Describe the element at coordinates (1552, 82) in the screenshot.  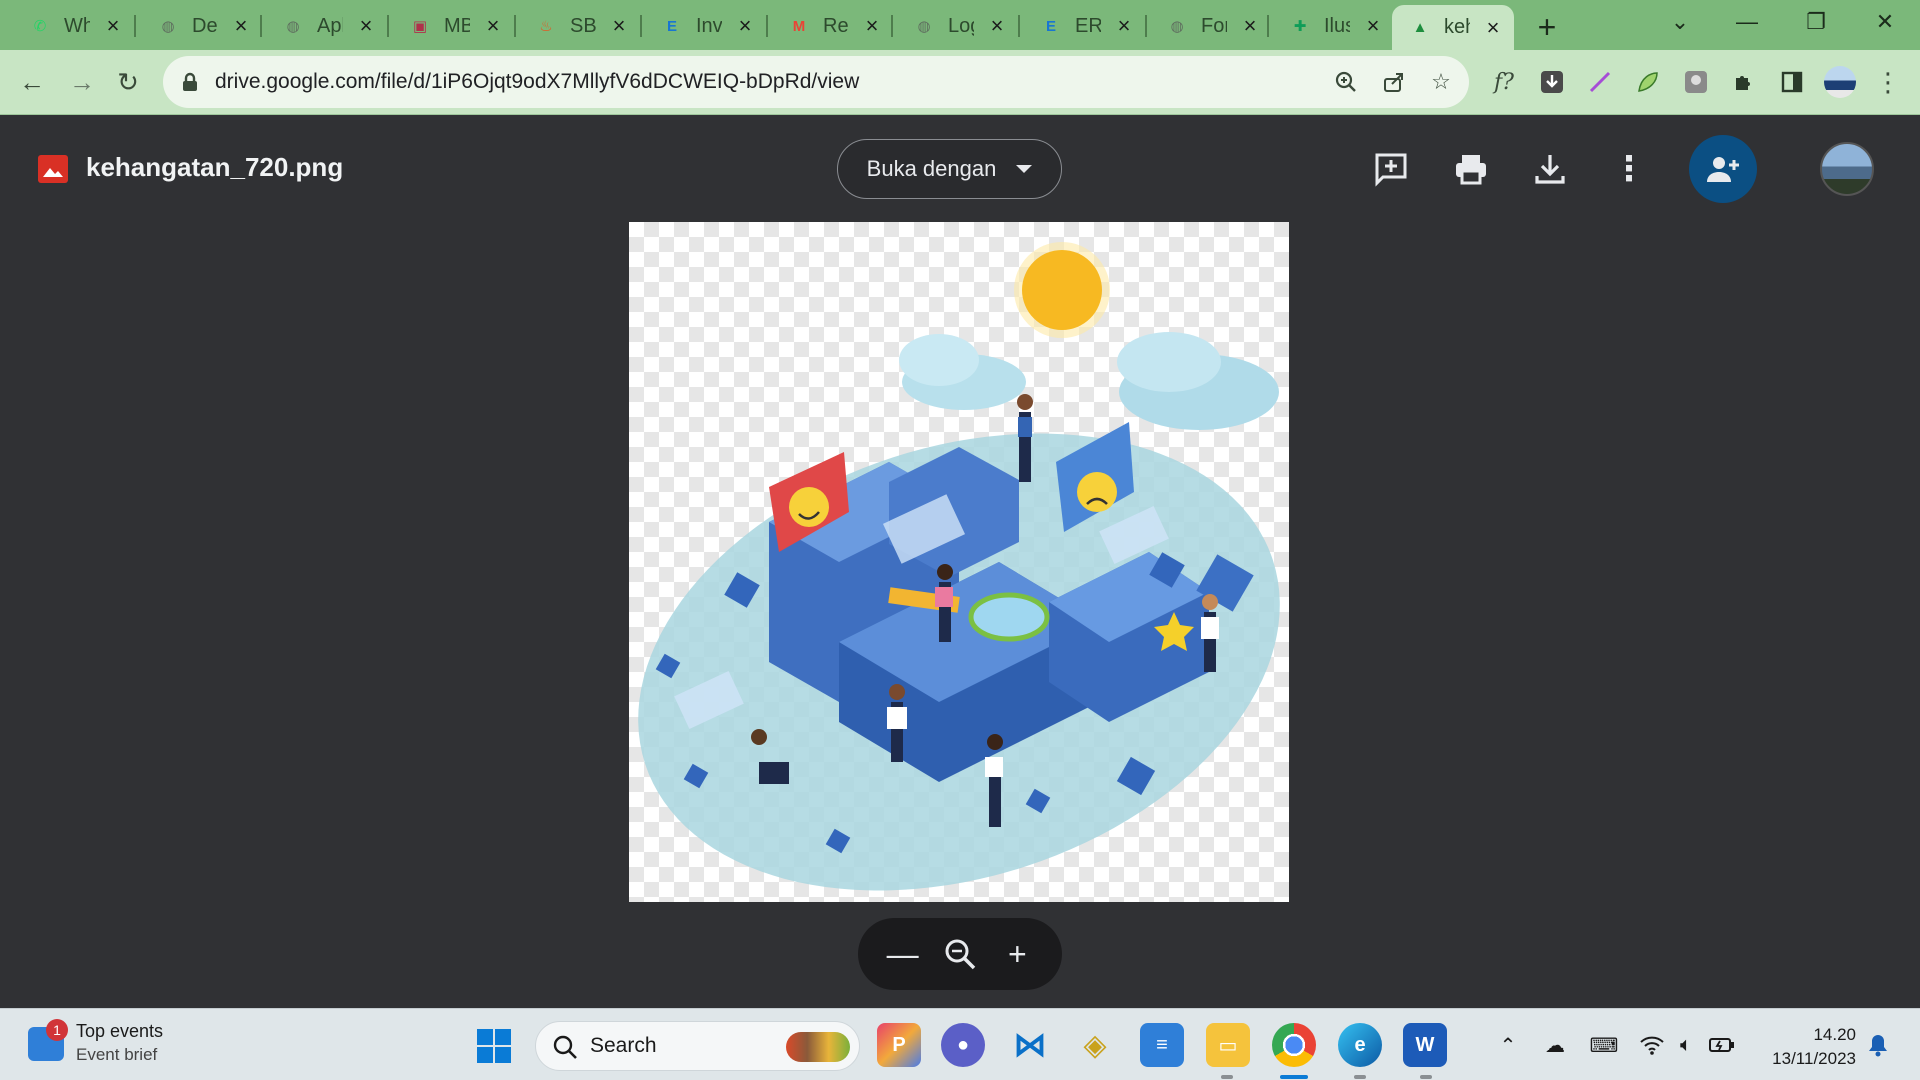
I see `download-extension-icon` at that location.